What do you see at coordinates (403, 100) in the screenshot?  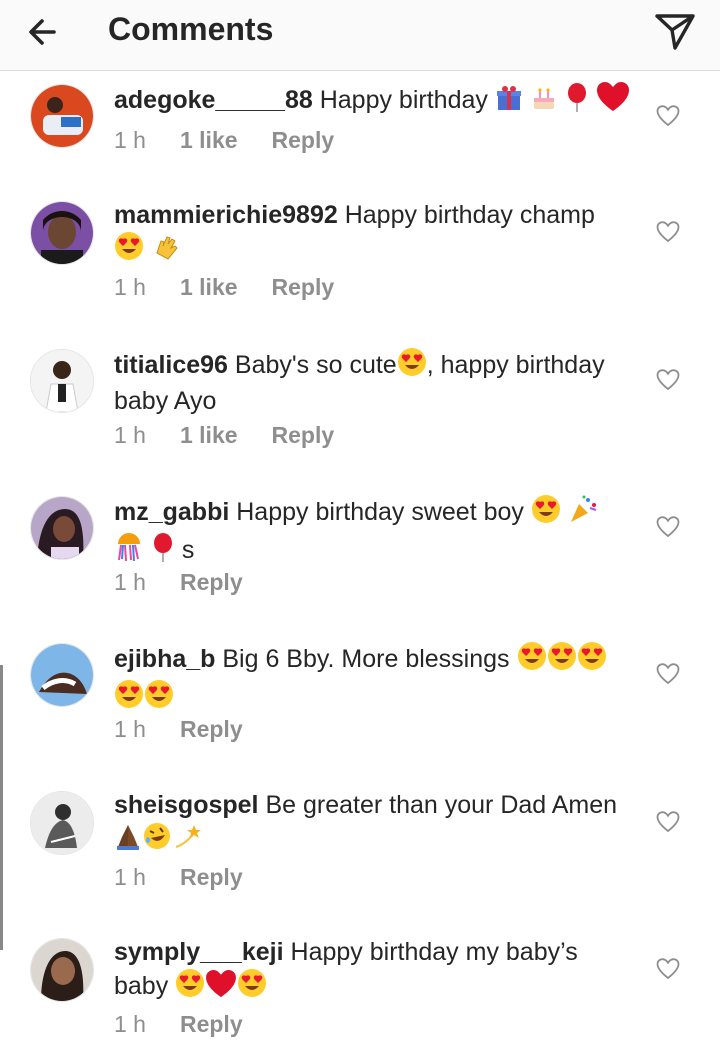 I see `comment-text: Happy birthday` at bounding box center [403, 100].